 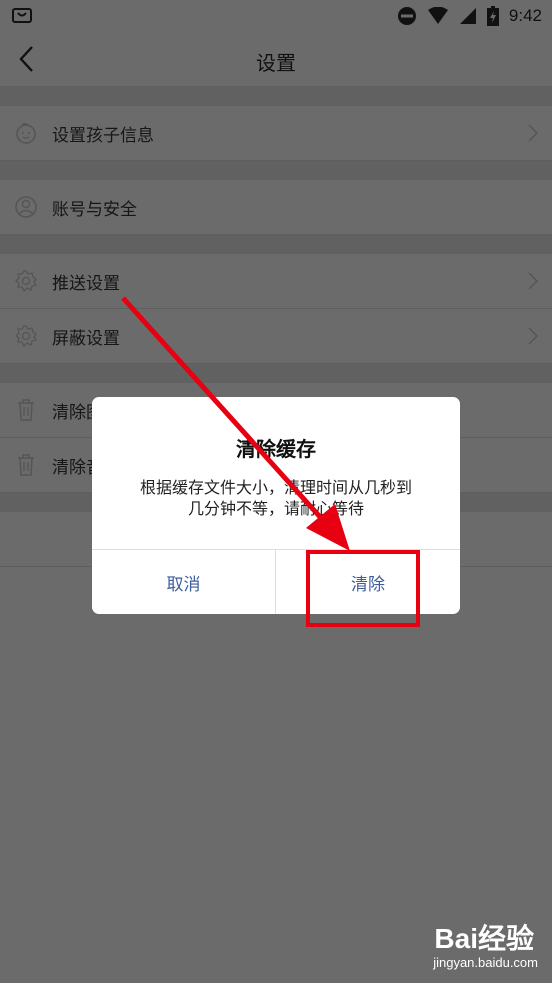 I want to click on settings-item-label: 推送设置, so click(x=86, y=284).